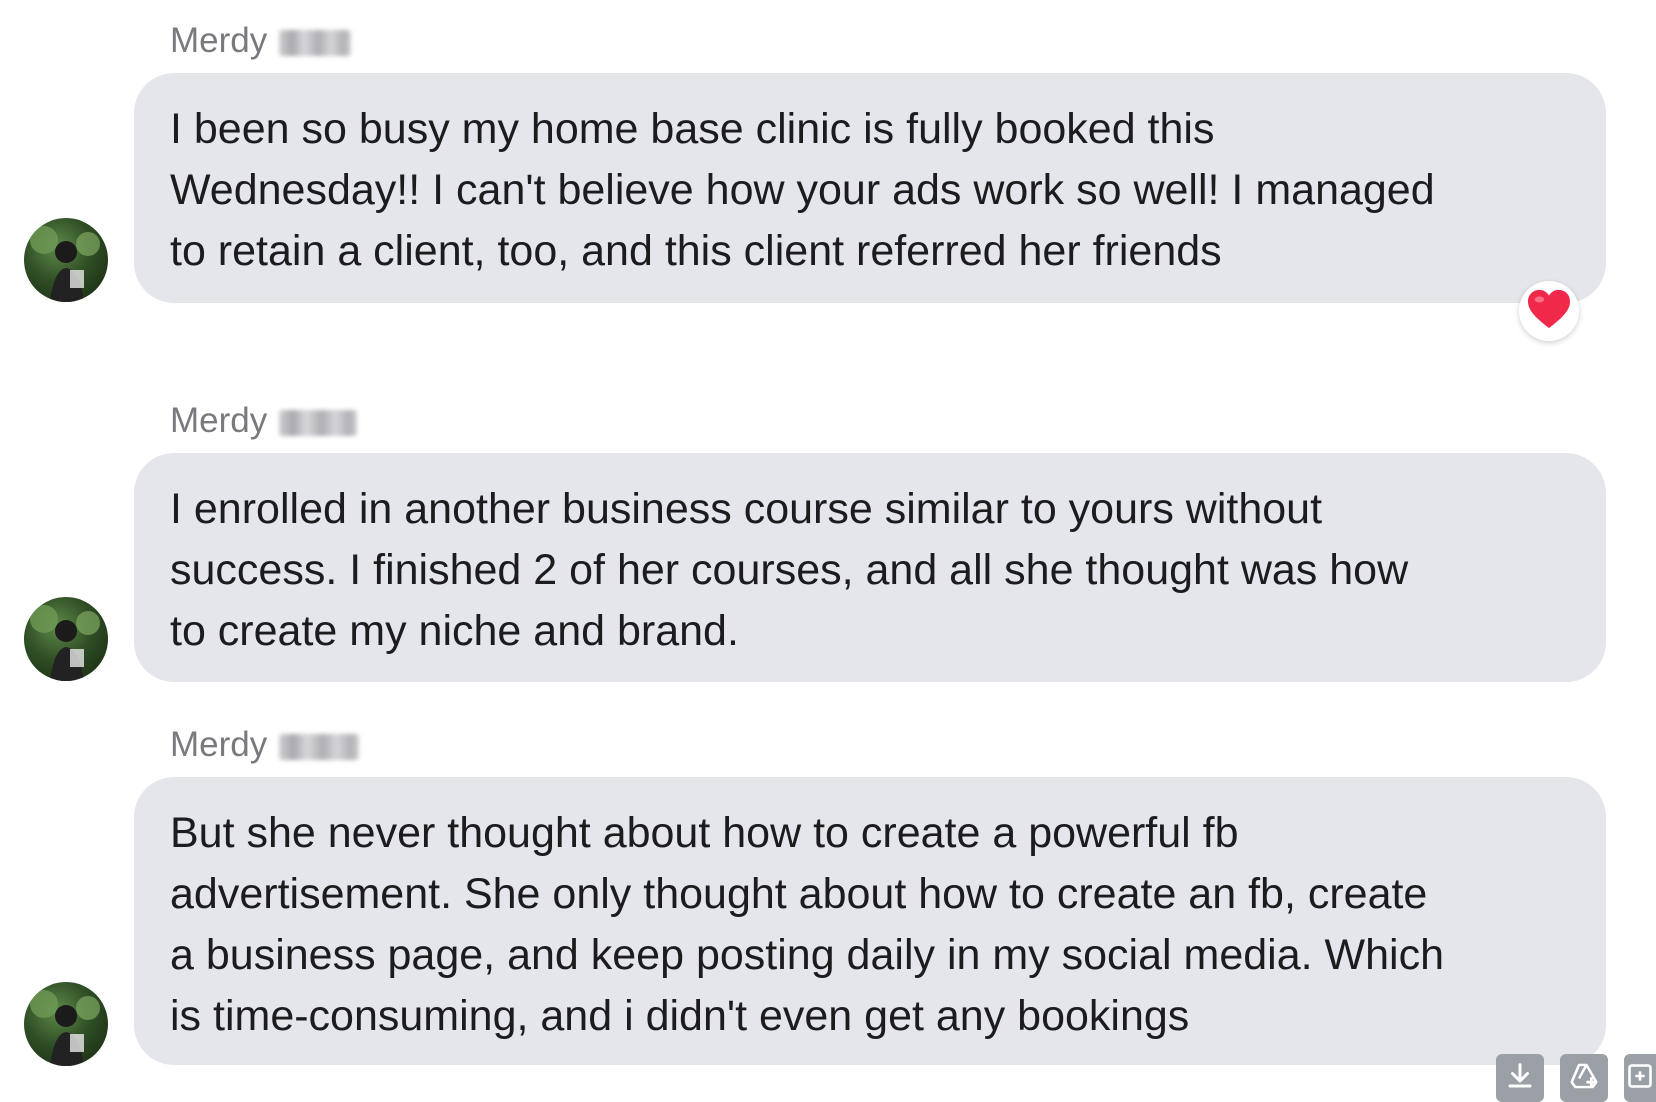  I want to click on download-icon, so click(1520, 1078).